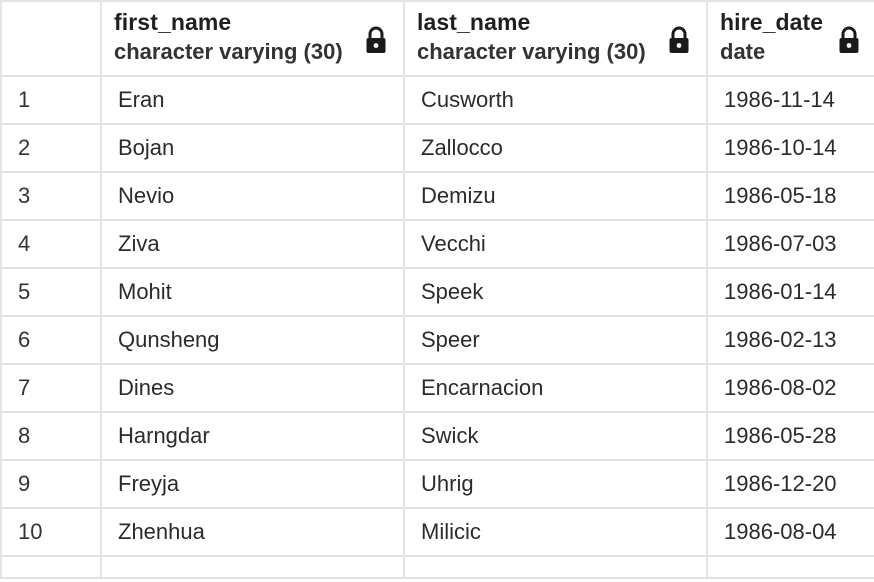 This screenshot has width=874, height=582. Describe the element at coordinates (51, 196) in the screenshot. I see `row-number-cell: 3` at that location.